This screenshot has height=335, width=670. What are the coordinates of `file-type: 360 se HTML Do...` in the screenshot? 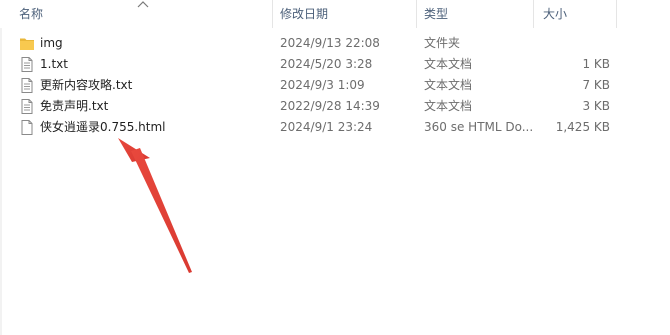 It's located at (479, 127).